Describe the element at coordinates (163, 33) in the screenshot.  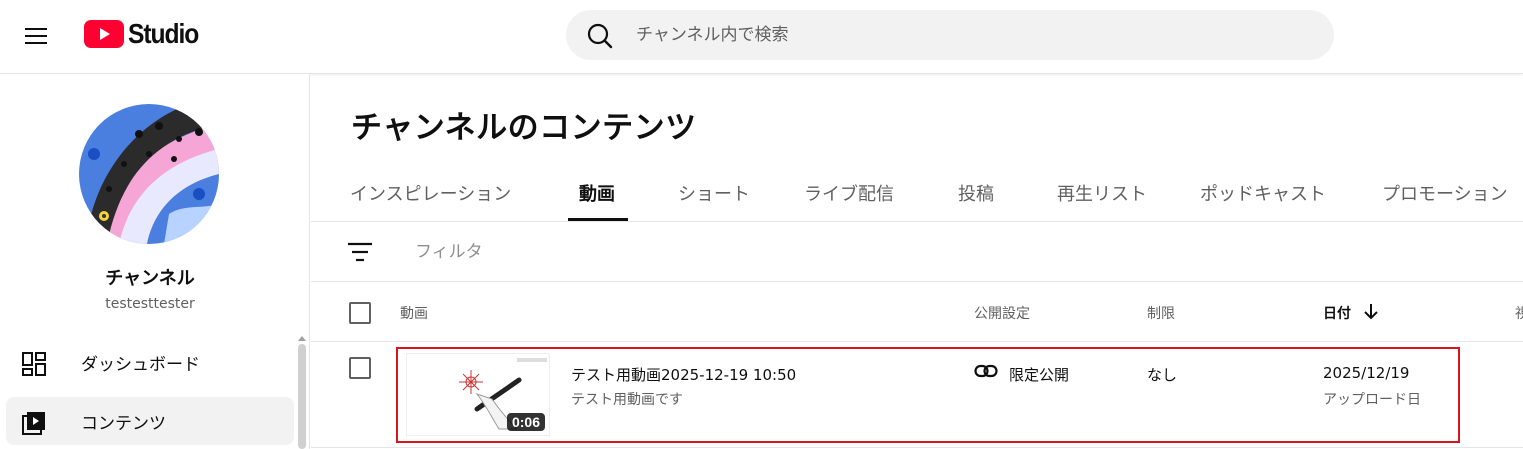
I see `logo-text: Studio` at that location.